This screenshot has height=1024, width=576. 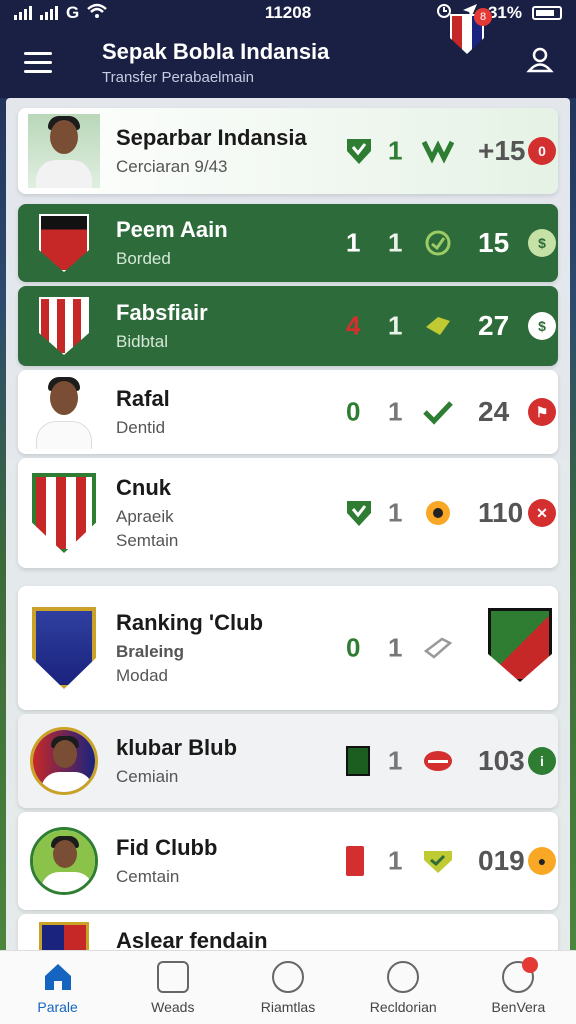 What do you see at coordinates (141, 427) in the screenshot?
I see `item-subtitle: Dentid` at bounding box center [141, 427].